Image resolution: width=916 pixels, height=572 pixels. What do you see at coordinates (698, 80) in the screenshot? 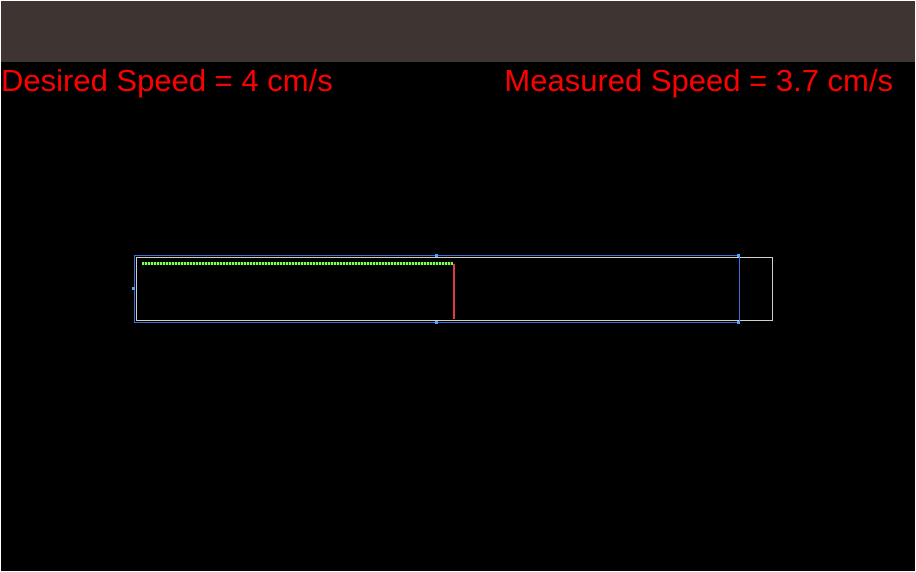
I see `measured-speed-label: Measured Speed = 3.7 cm/s` at bounding box center [698, 80].